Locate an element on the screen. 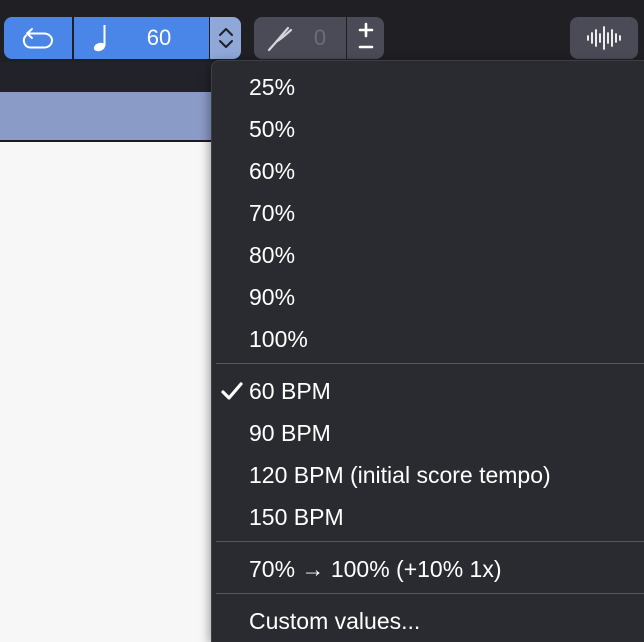 The height and width of the screenshot is (642, 644). menu-item-percent: 25% is located at coordinates (428, 87).